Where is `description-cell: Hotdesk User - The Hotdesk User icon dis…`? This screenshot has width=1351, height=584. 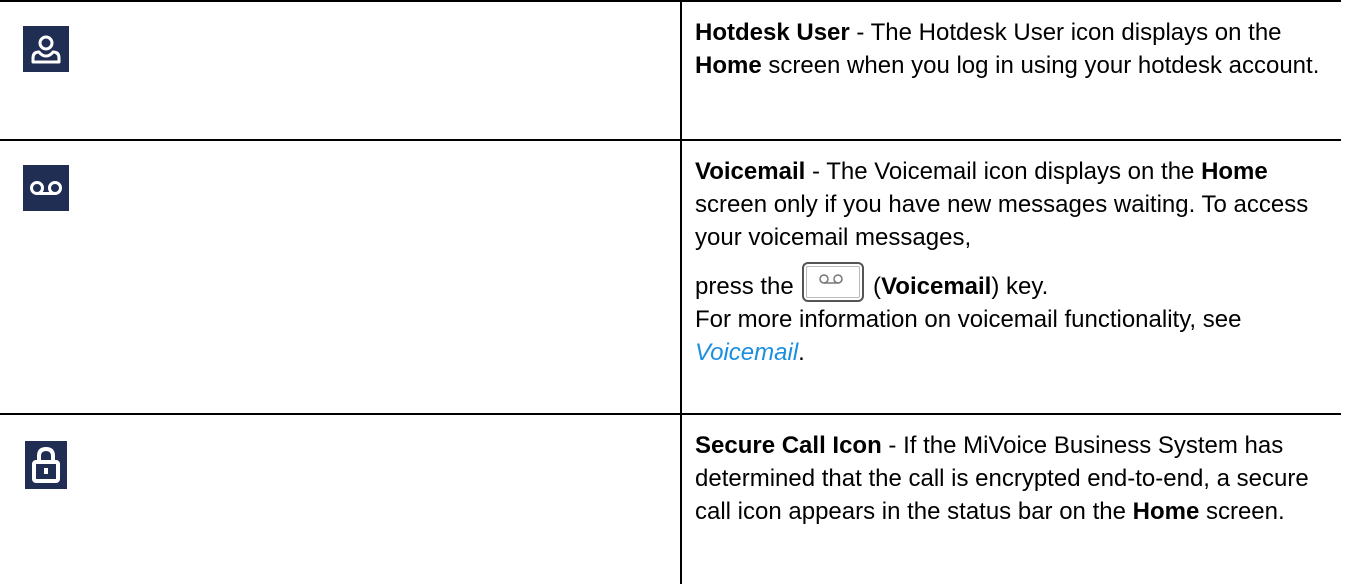
description-cell: Hotdesk User - The Hotdesk User icon dis… is located at coordinates (1010, 70).